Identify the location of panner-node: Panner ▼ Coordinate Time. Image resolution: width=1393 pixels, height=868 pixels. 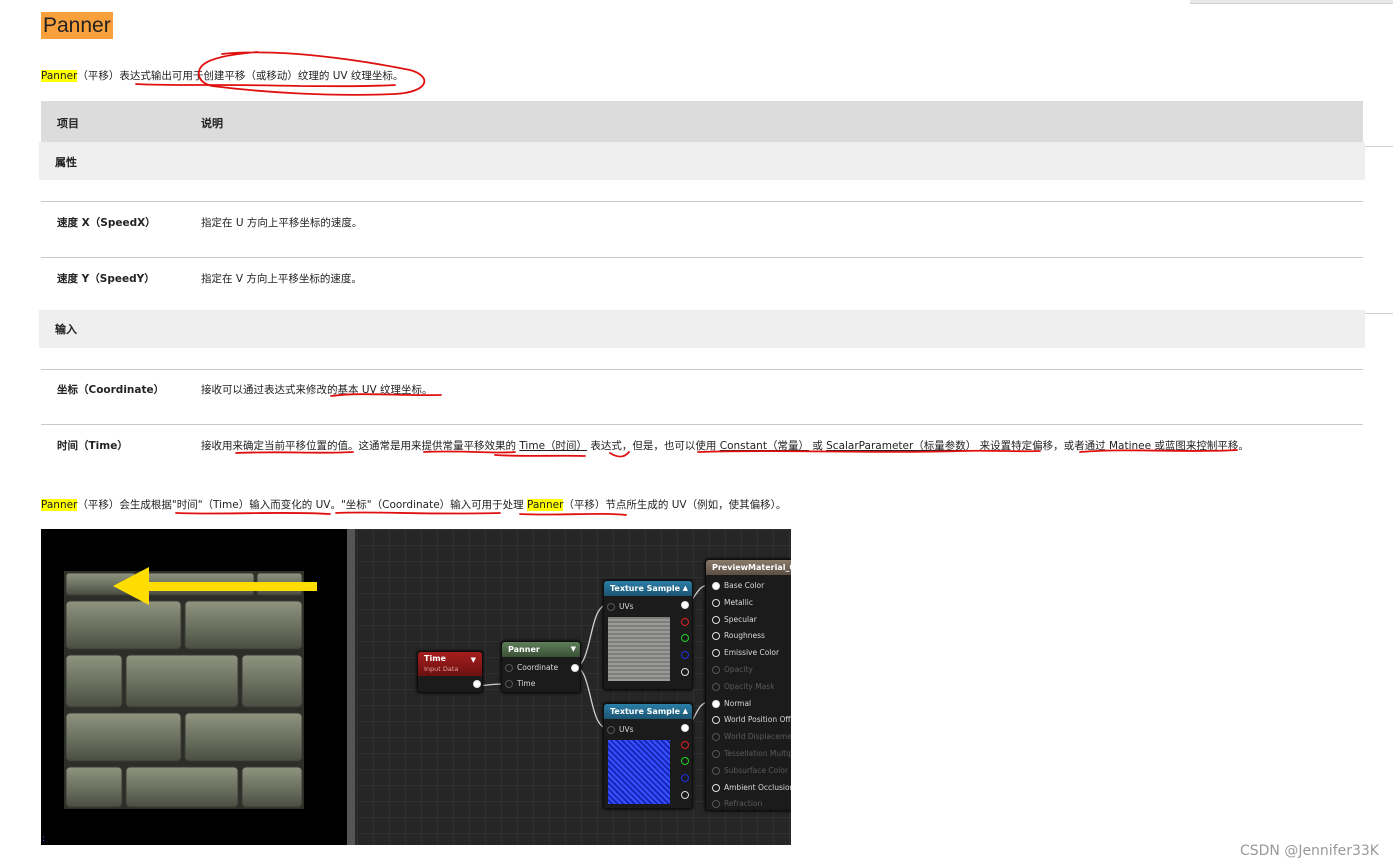
(541, 667).